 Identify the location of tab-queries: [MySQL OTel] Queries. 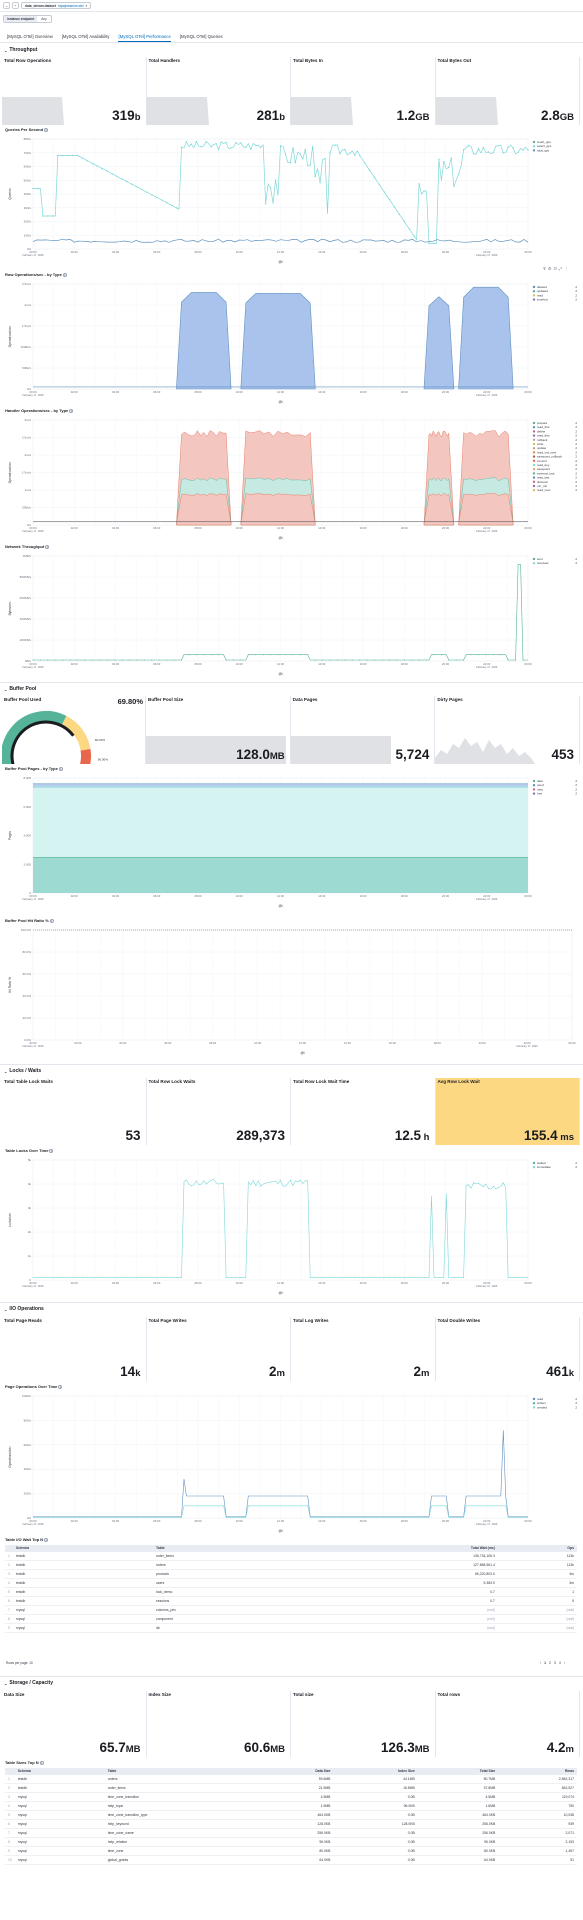
(201, 37).